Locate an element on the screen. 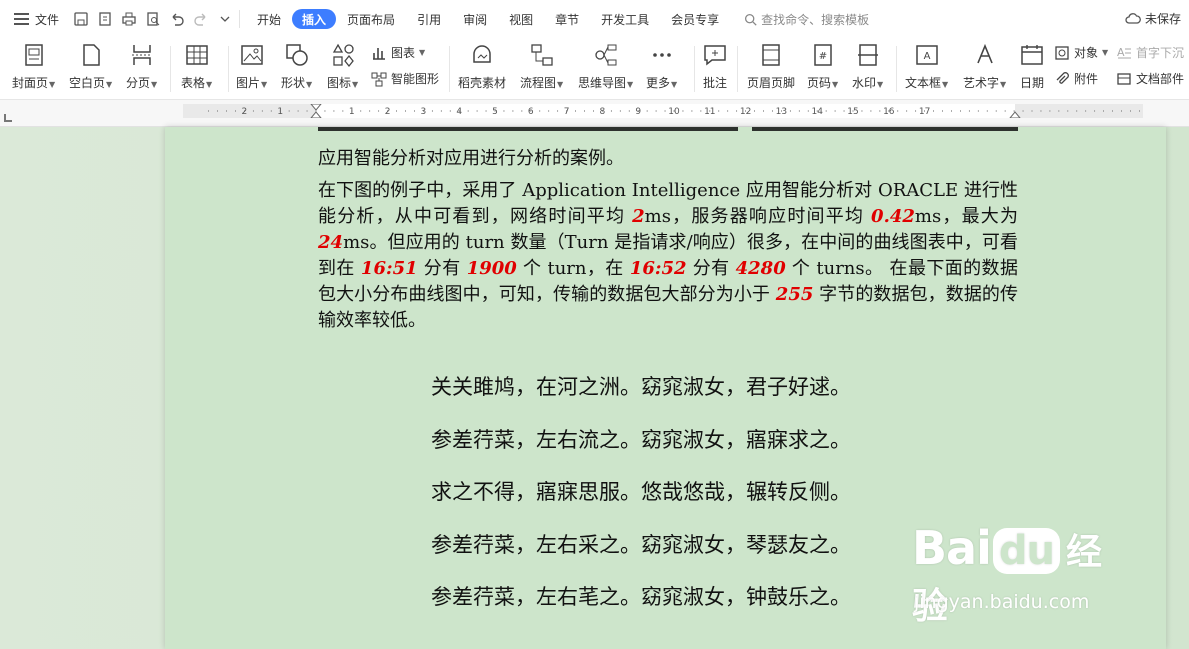 This screenshot has width=1189, height=649. tab-references: 引用 is located at coordinates (429, 19).